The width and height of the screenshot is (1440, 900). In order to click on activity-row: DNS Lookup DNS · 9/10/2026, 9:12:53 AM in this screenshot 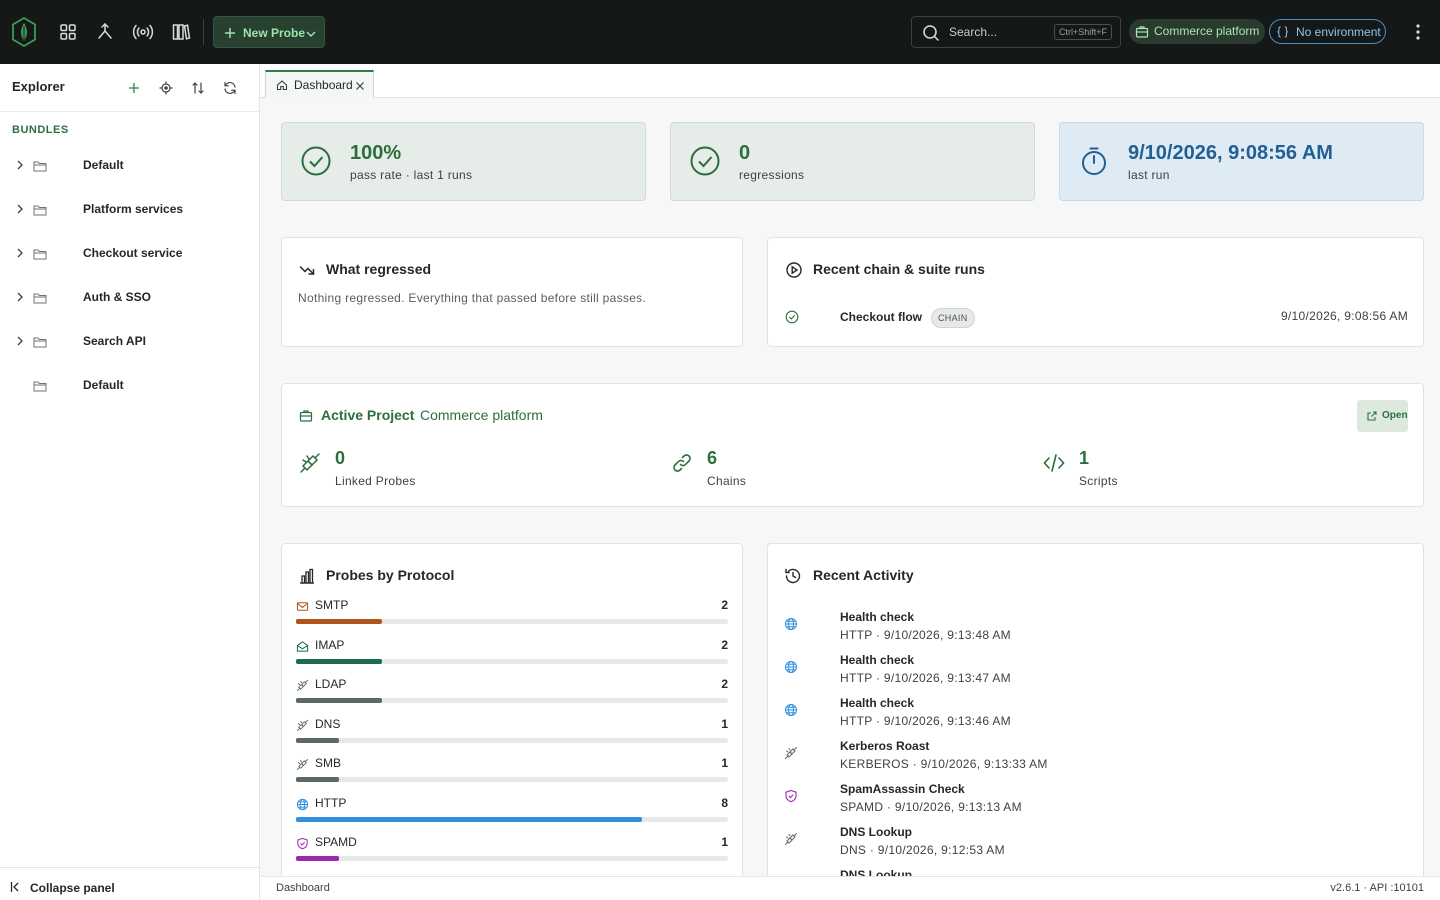, I will do `click(1095, 846)`.